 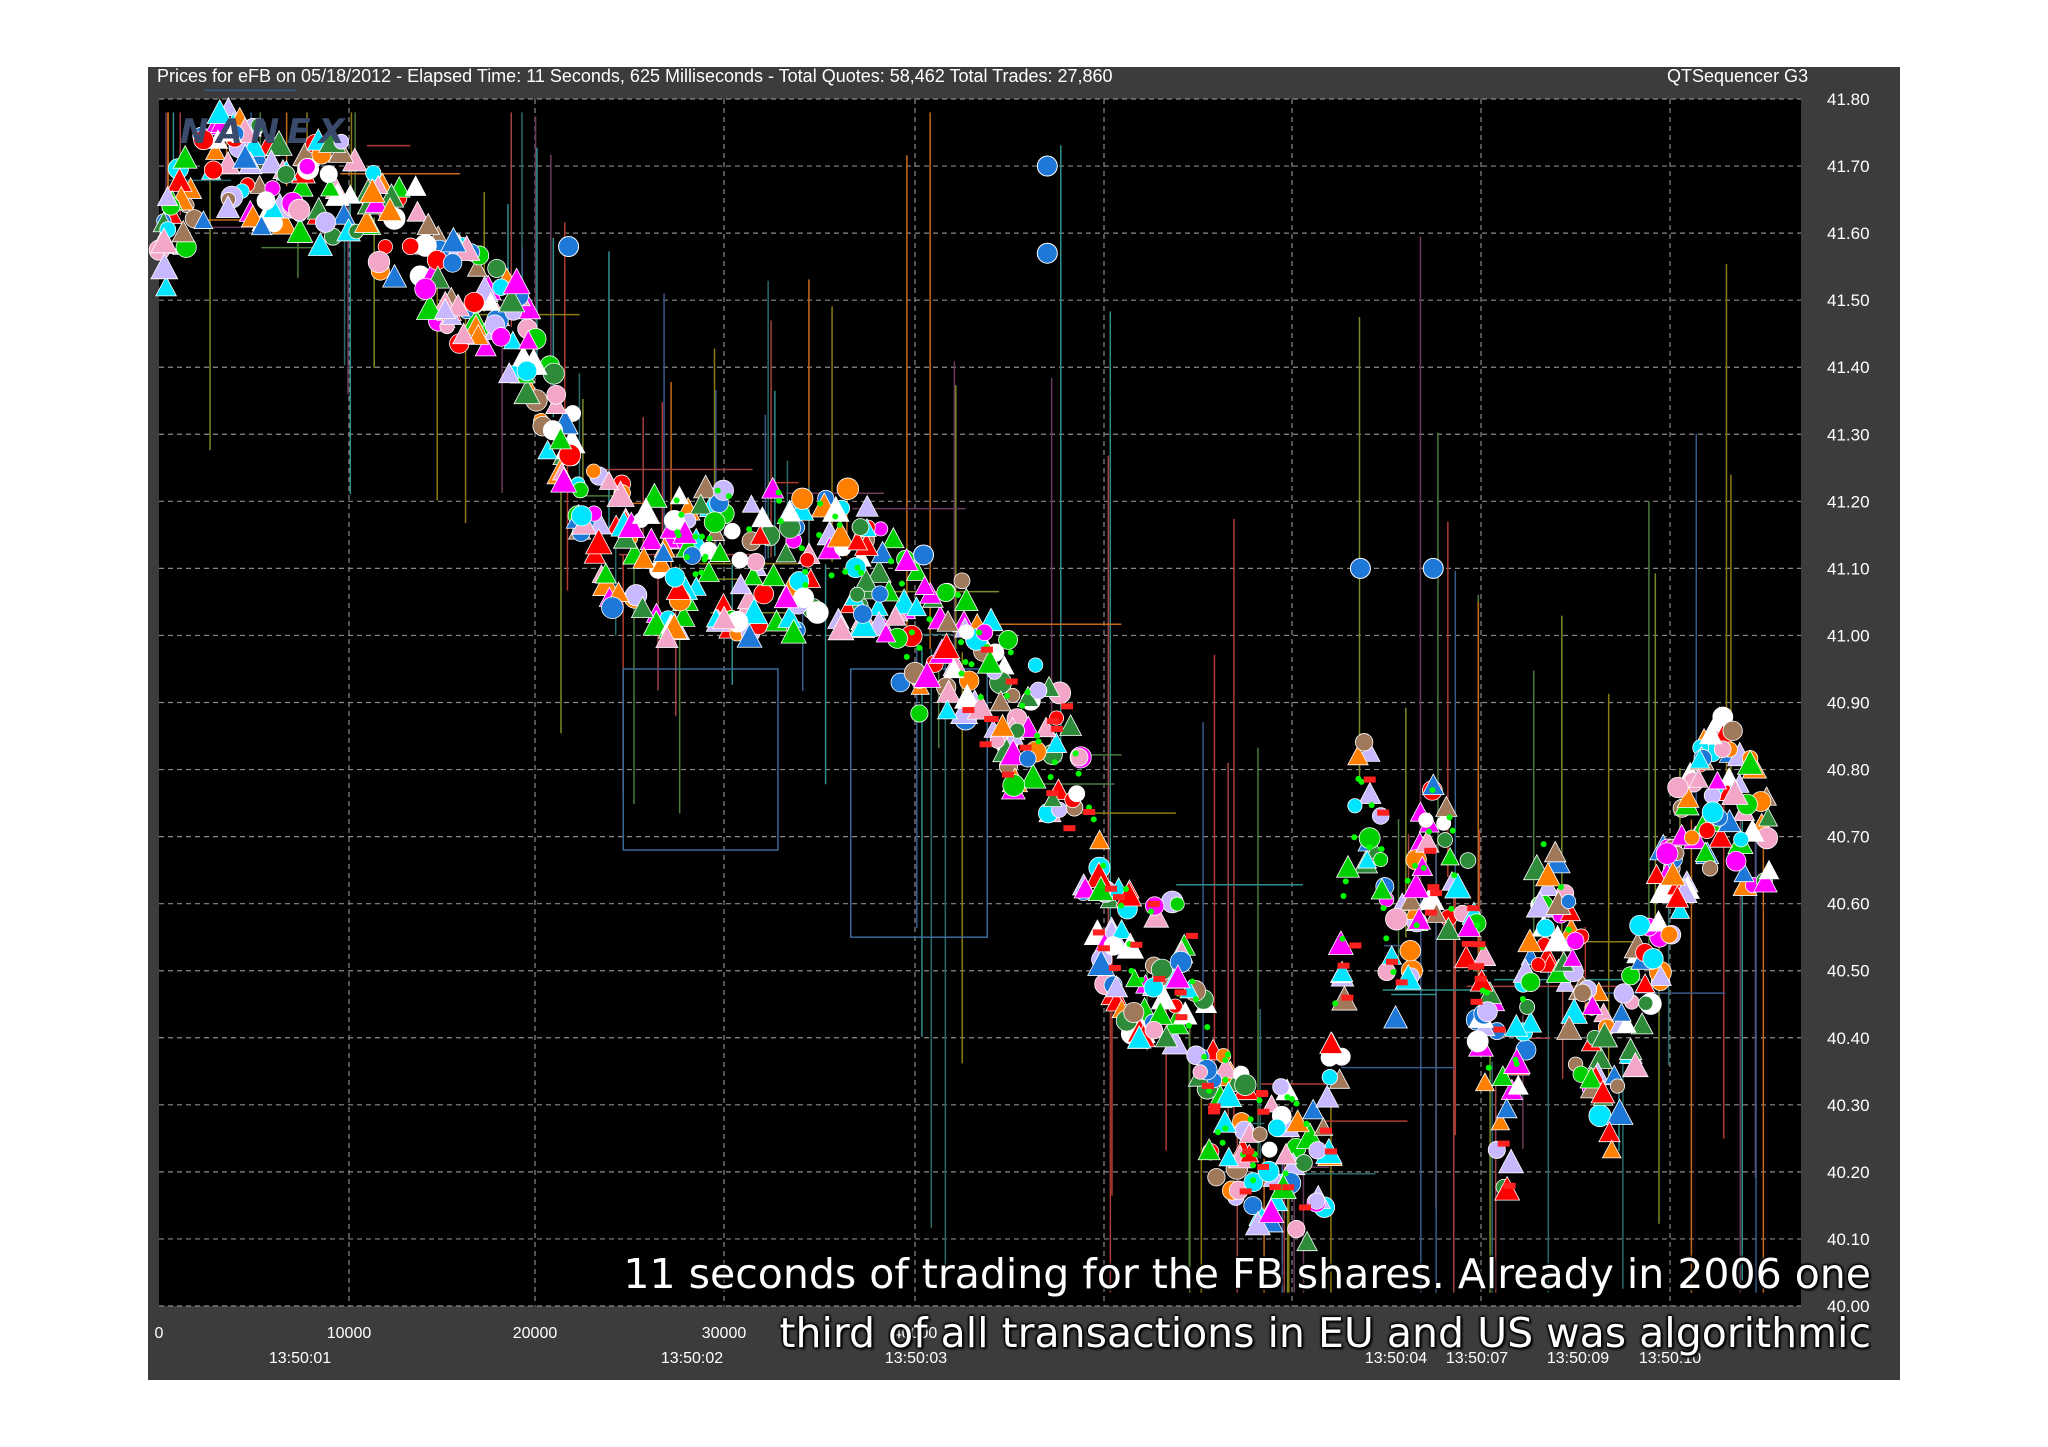 What do you see at coordinates (1848, 703) in the screenshot?
I see `y-tick-label: 40.90` at bounding box center [1848, 703].